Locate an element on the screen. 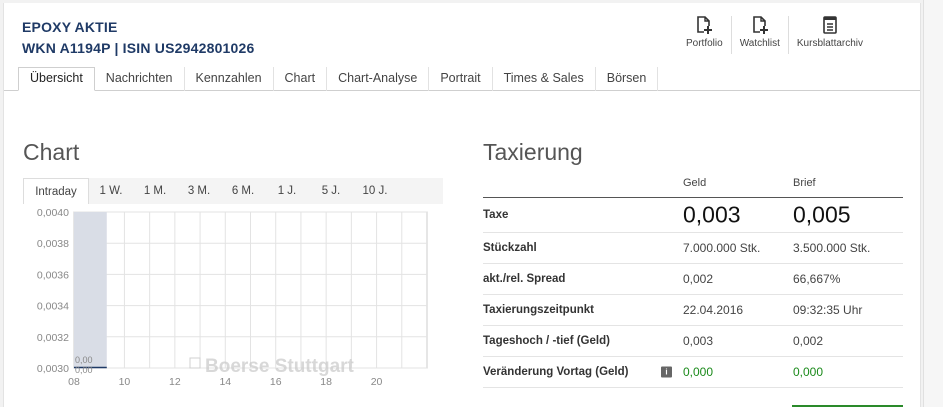 The image size is (943, 407). taxe-brief-value: 0,005 is located at coordinates (822, 214).